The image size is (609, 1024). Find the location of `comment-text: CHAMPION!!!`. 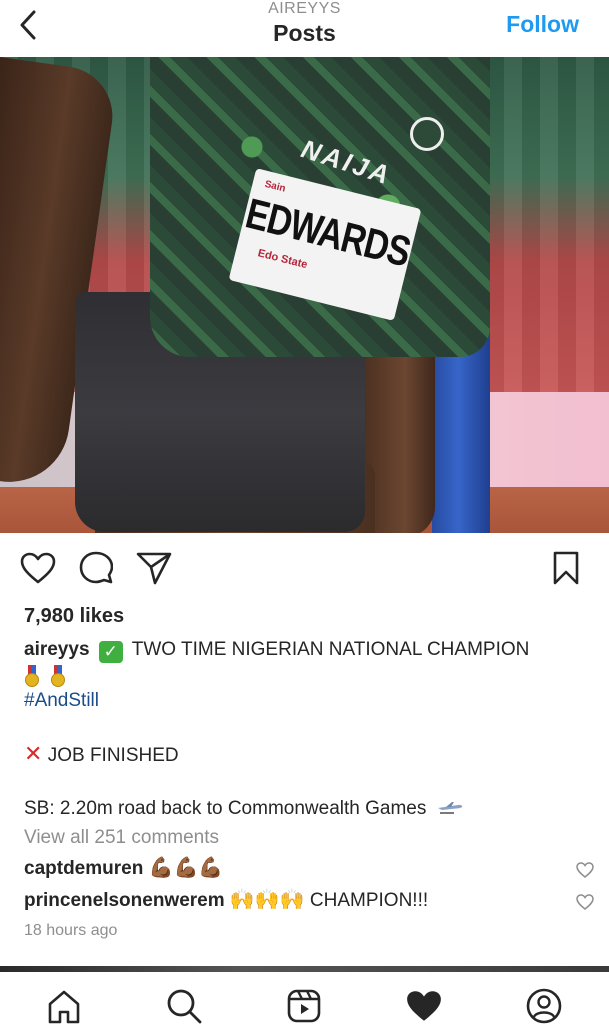

comment-text: CHAMPION!!! is located at coordinates (369, 900).